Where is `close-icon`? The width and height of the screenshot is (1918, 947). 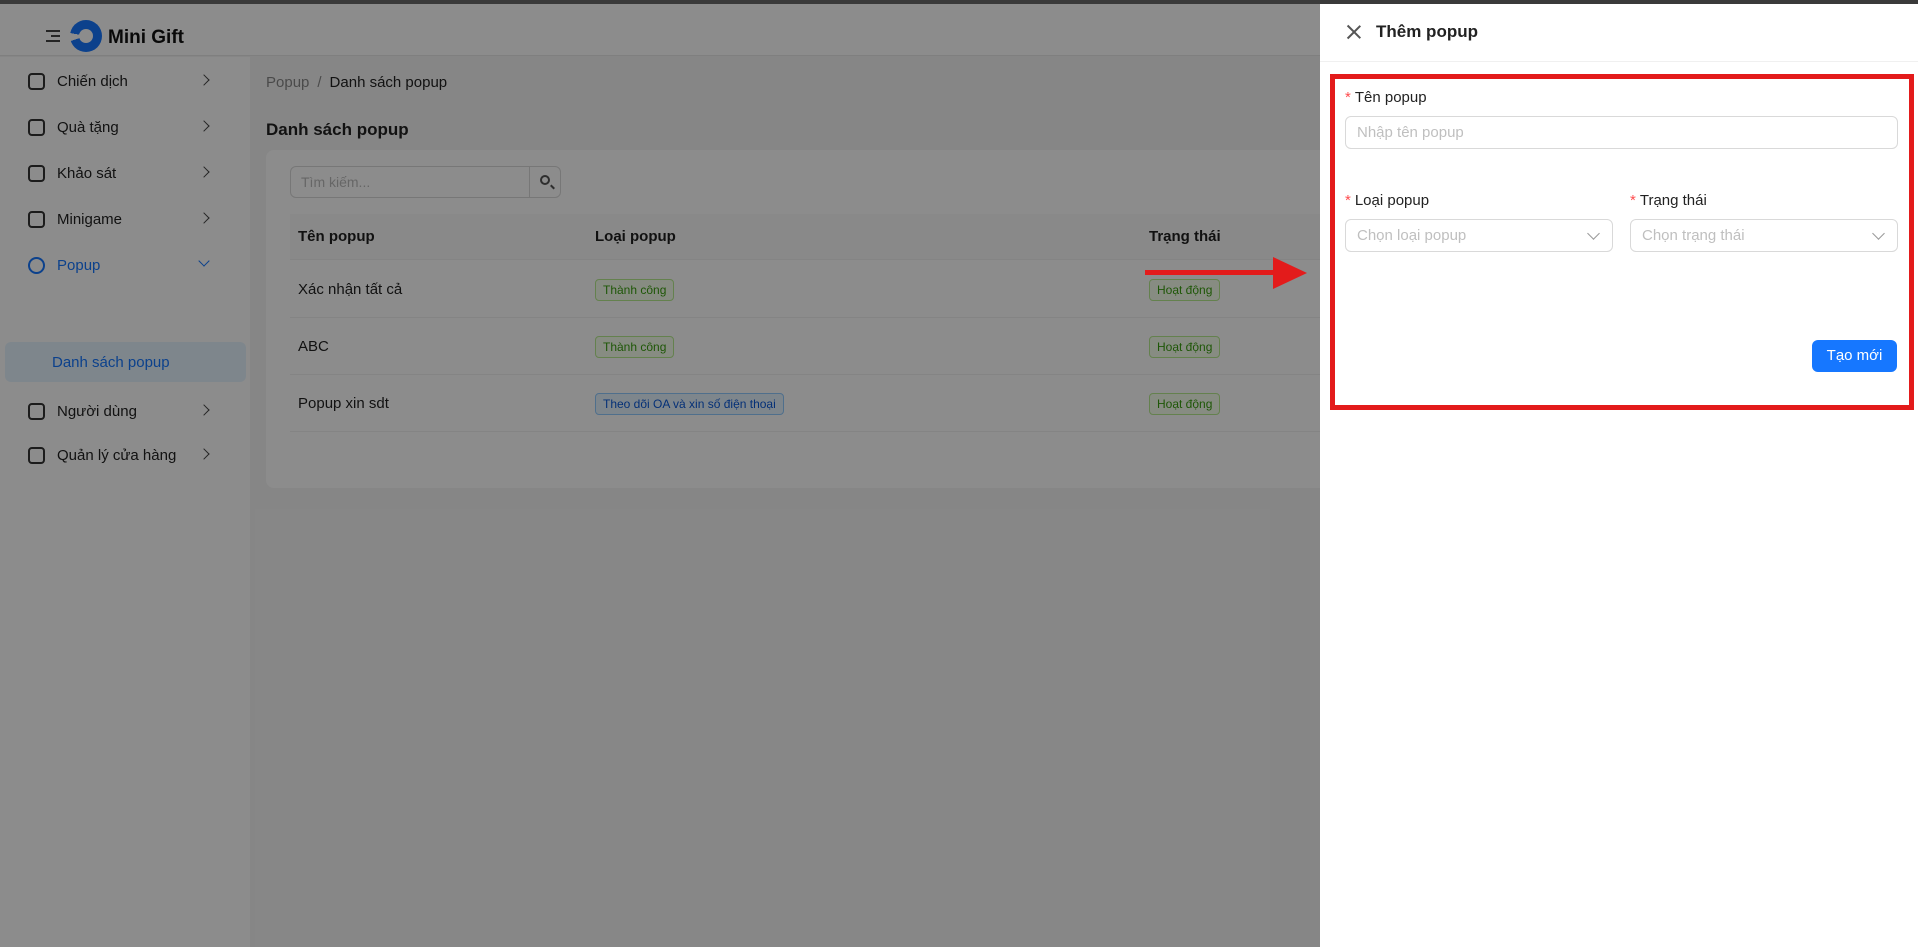
close-icon is located at coordinates (1354, 32).